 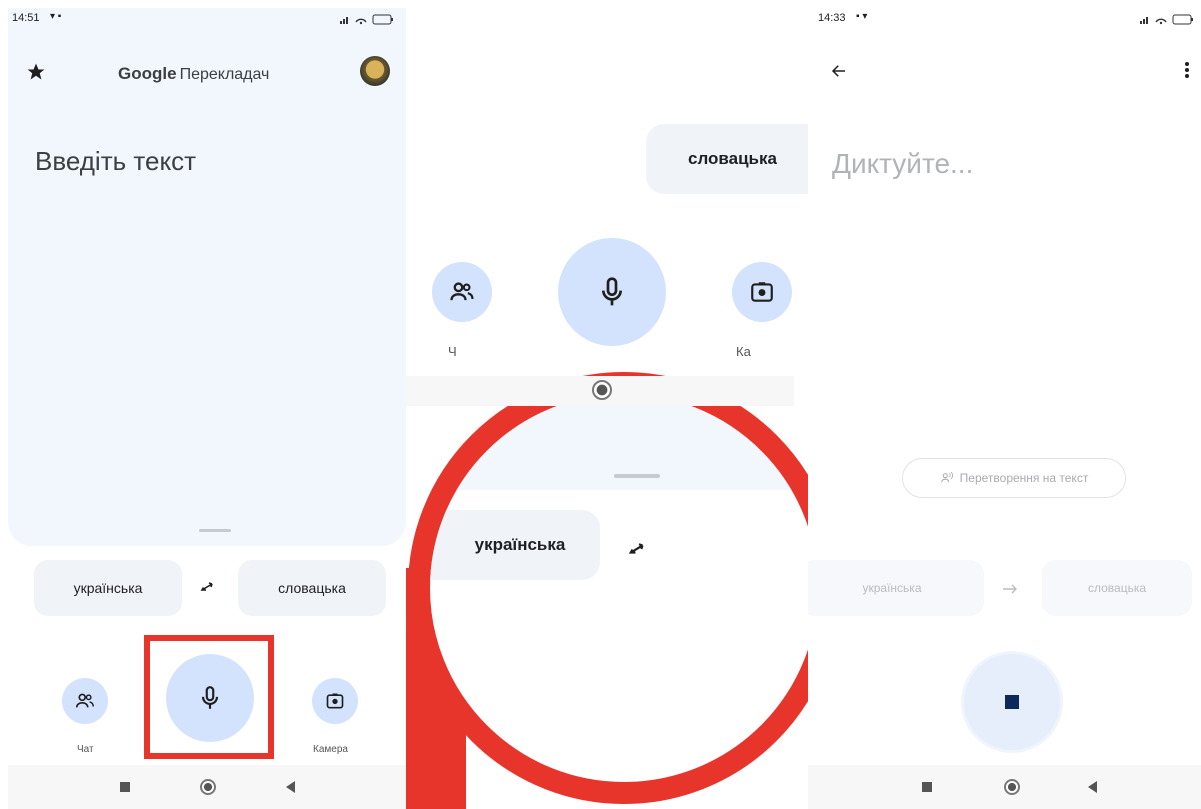 I want to click on notification-icons: ▪ ▾, so click(x=862, y=16).